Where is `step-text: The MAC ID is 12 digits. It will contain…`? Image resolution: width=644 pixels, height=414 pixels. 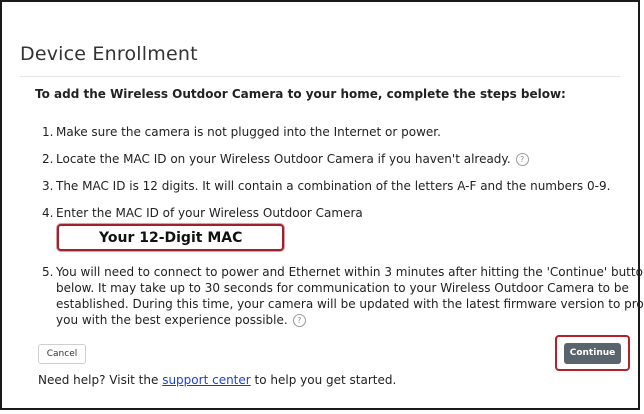
step-text: The MAC ID is 12 digits. It will contain… is located at coordinates (333, 186).